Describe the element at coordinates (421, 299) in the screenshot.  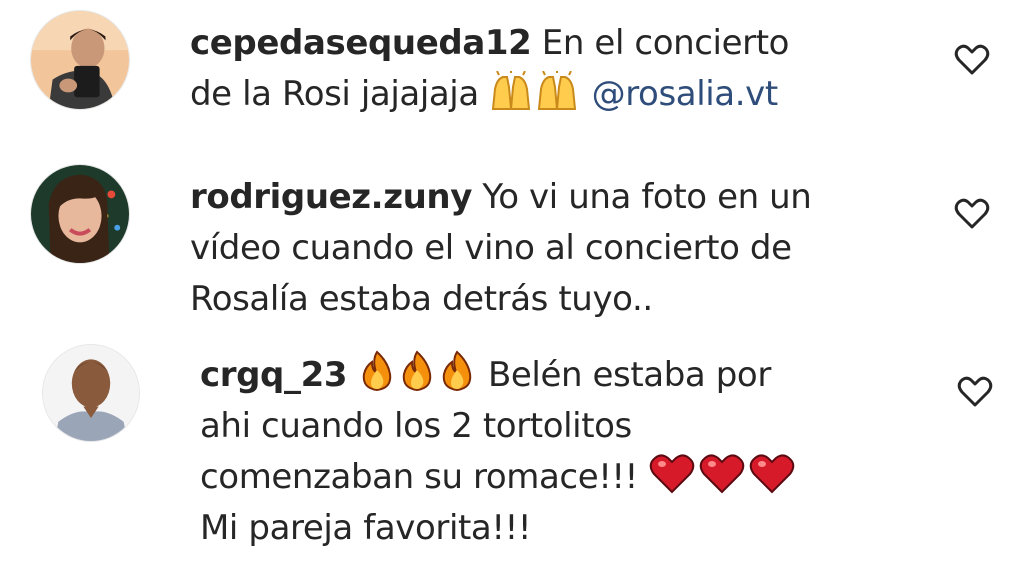
I see `comment-line: Rosalía estaba detrás tuyo..` at that location.